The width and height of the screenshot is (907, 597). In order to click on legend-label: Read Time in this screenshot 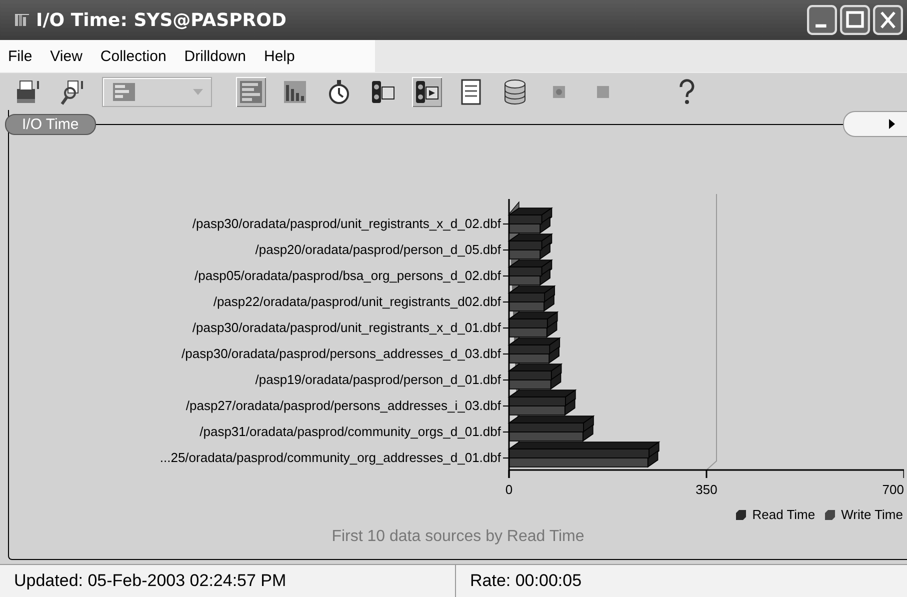, I will do `click(784, 514)`.